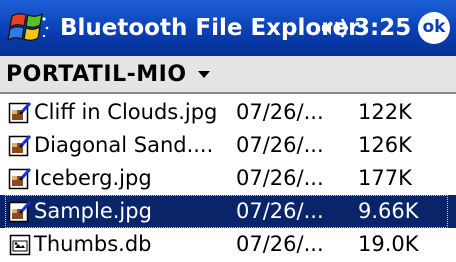 The width and height of the screenshot is (456, 262). What do you see at coordinates (93, 244) in the screenshot?
I see `file-name: Thumbs.db` at bounding box center [93, 244].